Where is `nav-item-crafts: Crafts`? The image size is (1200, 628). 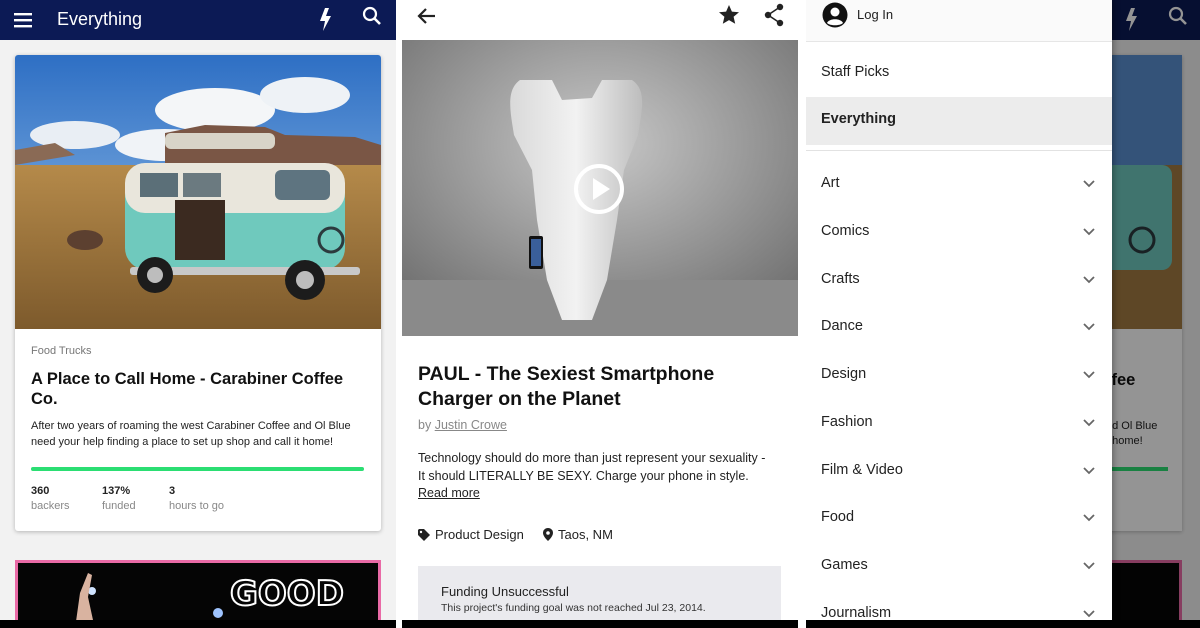
nav-item-crafts: Crafts is located at coordinates (959, 281).